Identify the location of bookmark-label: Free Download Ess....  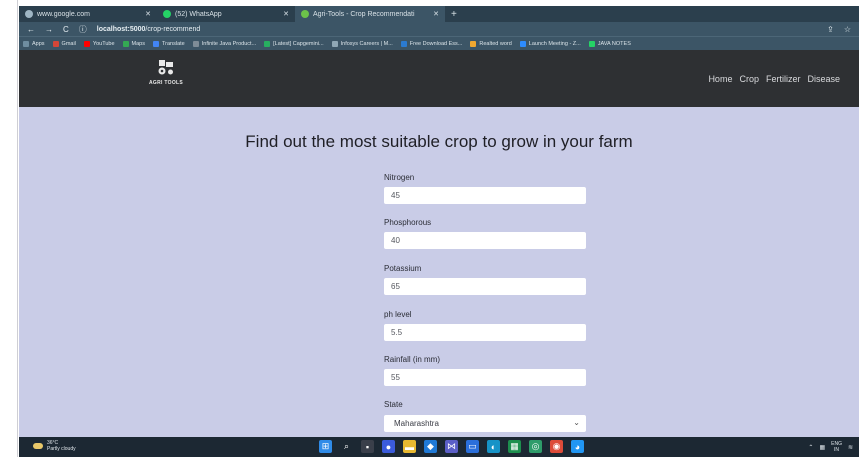
(436, 43).